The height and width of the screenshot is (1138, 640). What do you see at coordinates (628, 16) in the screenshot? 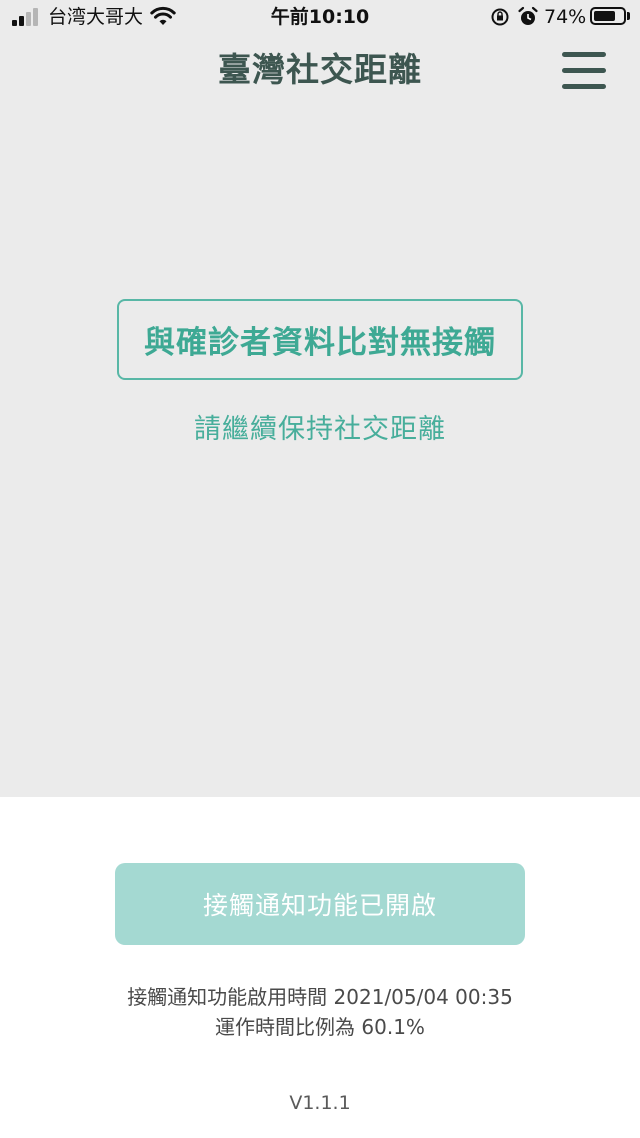
I see `battery-terminal` at bounding box center [628, 16].